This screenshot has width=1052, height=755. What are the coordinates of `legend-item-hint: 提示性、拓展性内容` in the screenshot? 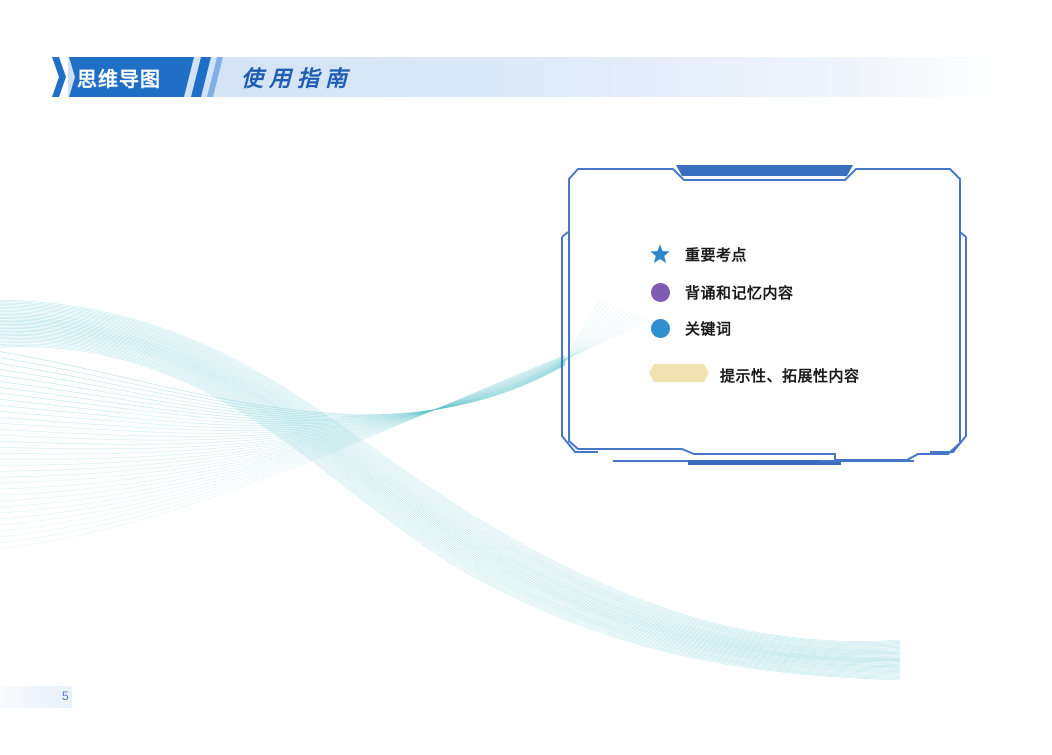 It's located at (754, 375).